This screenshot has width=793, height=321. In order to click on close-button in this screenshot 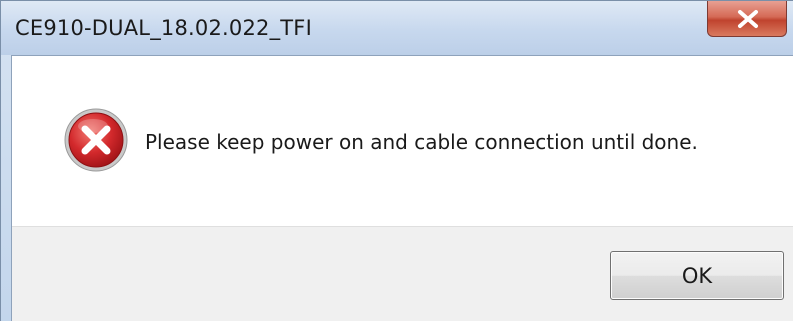, I will do `click(747, 19)`.